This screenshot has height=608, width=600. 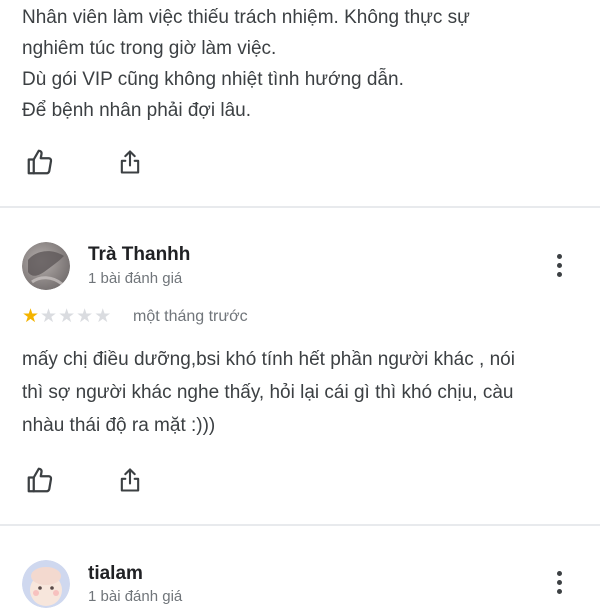 I want to click on review-line: Để bệnh nhân phải đợi lâu., so click(x=137, y=110).